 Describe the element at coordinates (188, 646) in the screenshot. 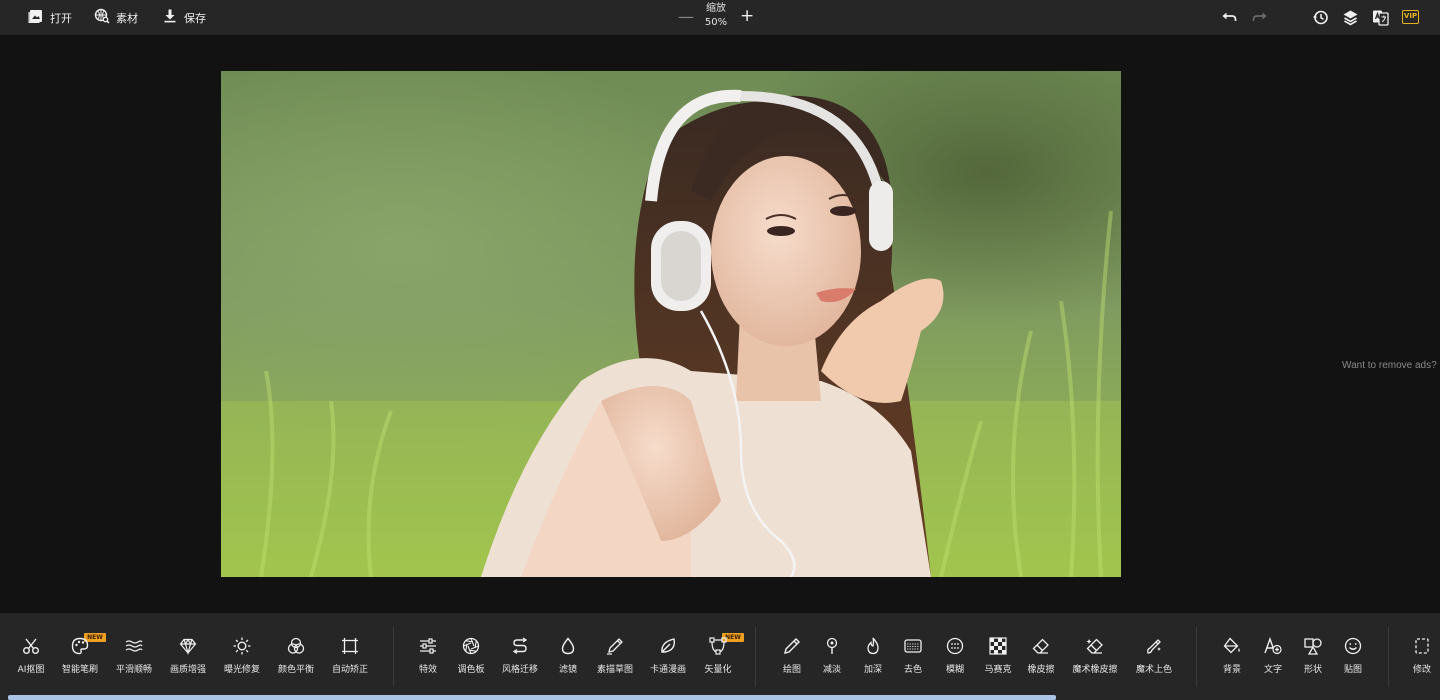

I see `diamond-icon` at that location.